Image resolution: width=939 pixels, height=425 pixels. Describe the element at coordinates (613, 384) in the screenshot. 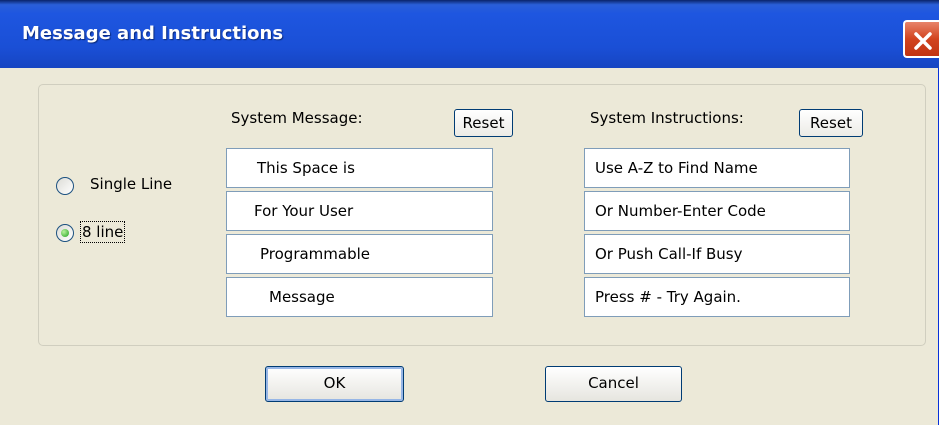

I see `cancel-button: Cancel` at that location.